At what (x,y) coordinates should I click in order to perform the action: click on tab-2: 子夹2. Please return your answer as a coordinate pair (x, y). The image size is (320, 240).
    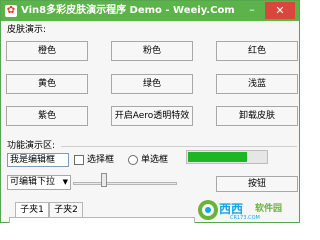
    Looking at the image, I should click on (66, 210).